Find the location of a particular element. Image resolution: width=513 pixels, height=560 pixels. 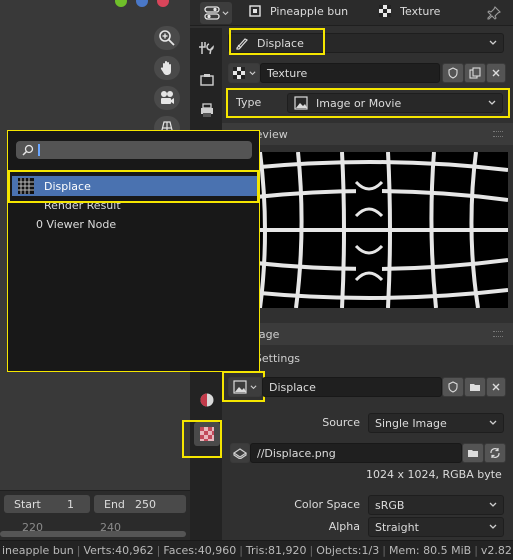

texture-browse-button is located at coordinates (244, 73).